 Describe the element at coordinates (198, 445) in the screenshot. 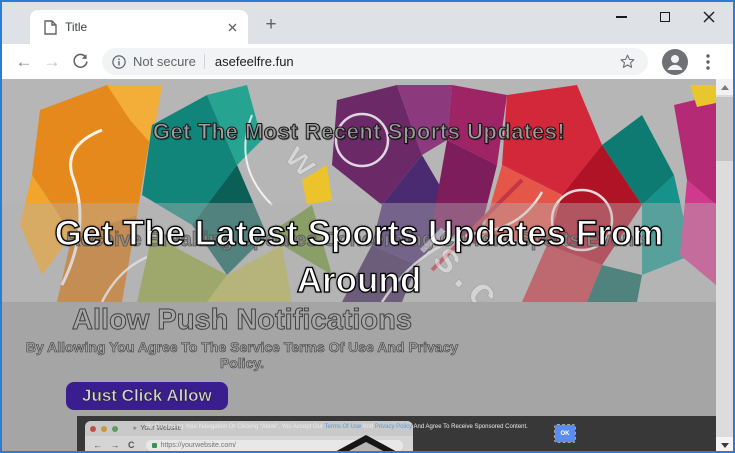

I see `mockup-url-text: https://yourwebsite.com/` at that location.